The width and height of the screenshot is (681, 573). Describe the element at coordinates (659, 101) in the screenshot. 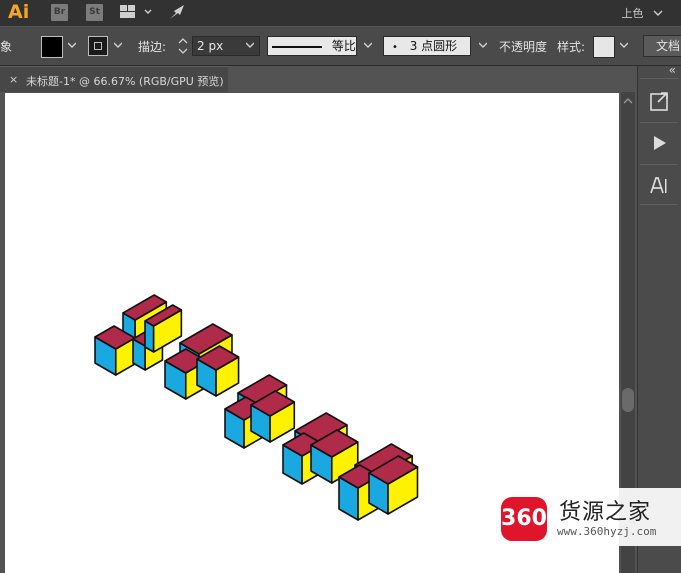

I see `export-for-screens-icon` at that location.